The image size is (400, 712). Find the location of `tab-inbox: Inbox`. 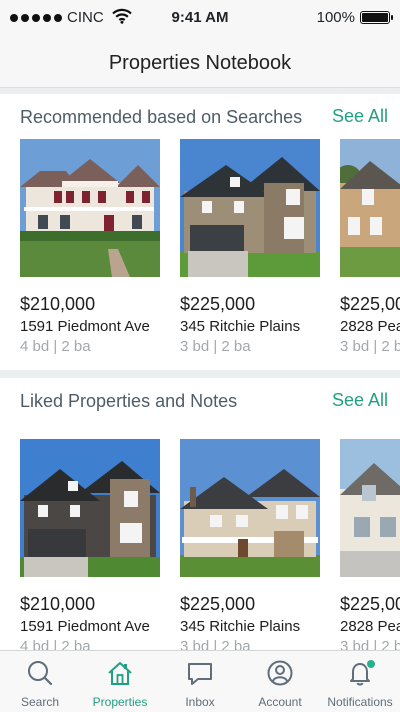

tab-inbox: Inbox is located at coordinates (200, 681).